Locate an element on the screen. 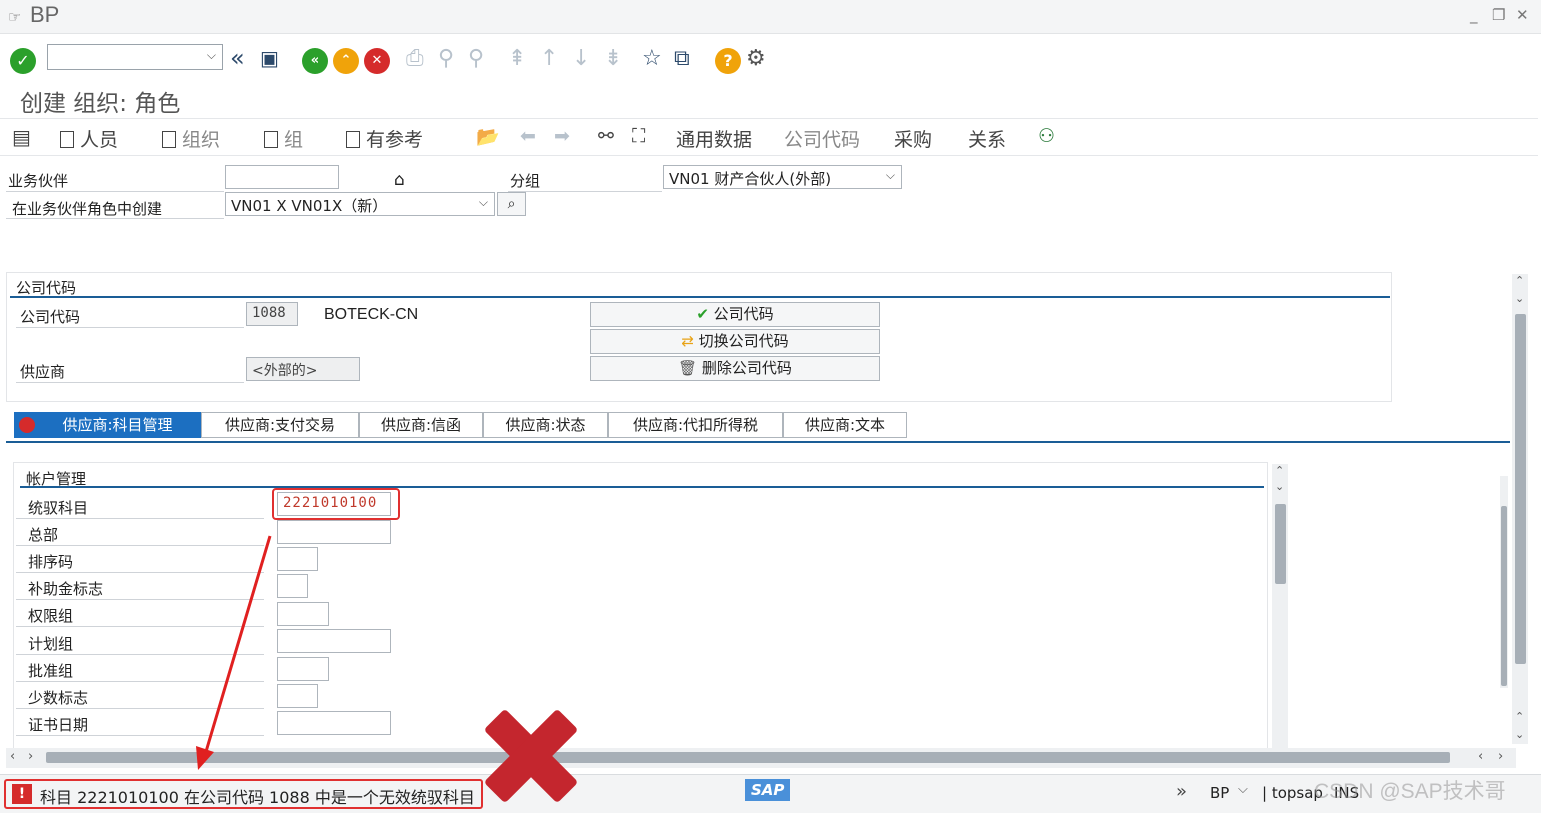  arrow-left-icon: ⬅ is located at coordinates (528, 136).